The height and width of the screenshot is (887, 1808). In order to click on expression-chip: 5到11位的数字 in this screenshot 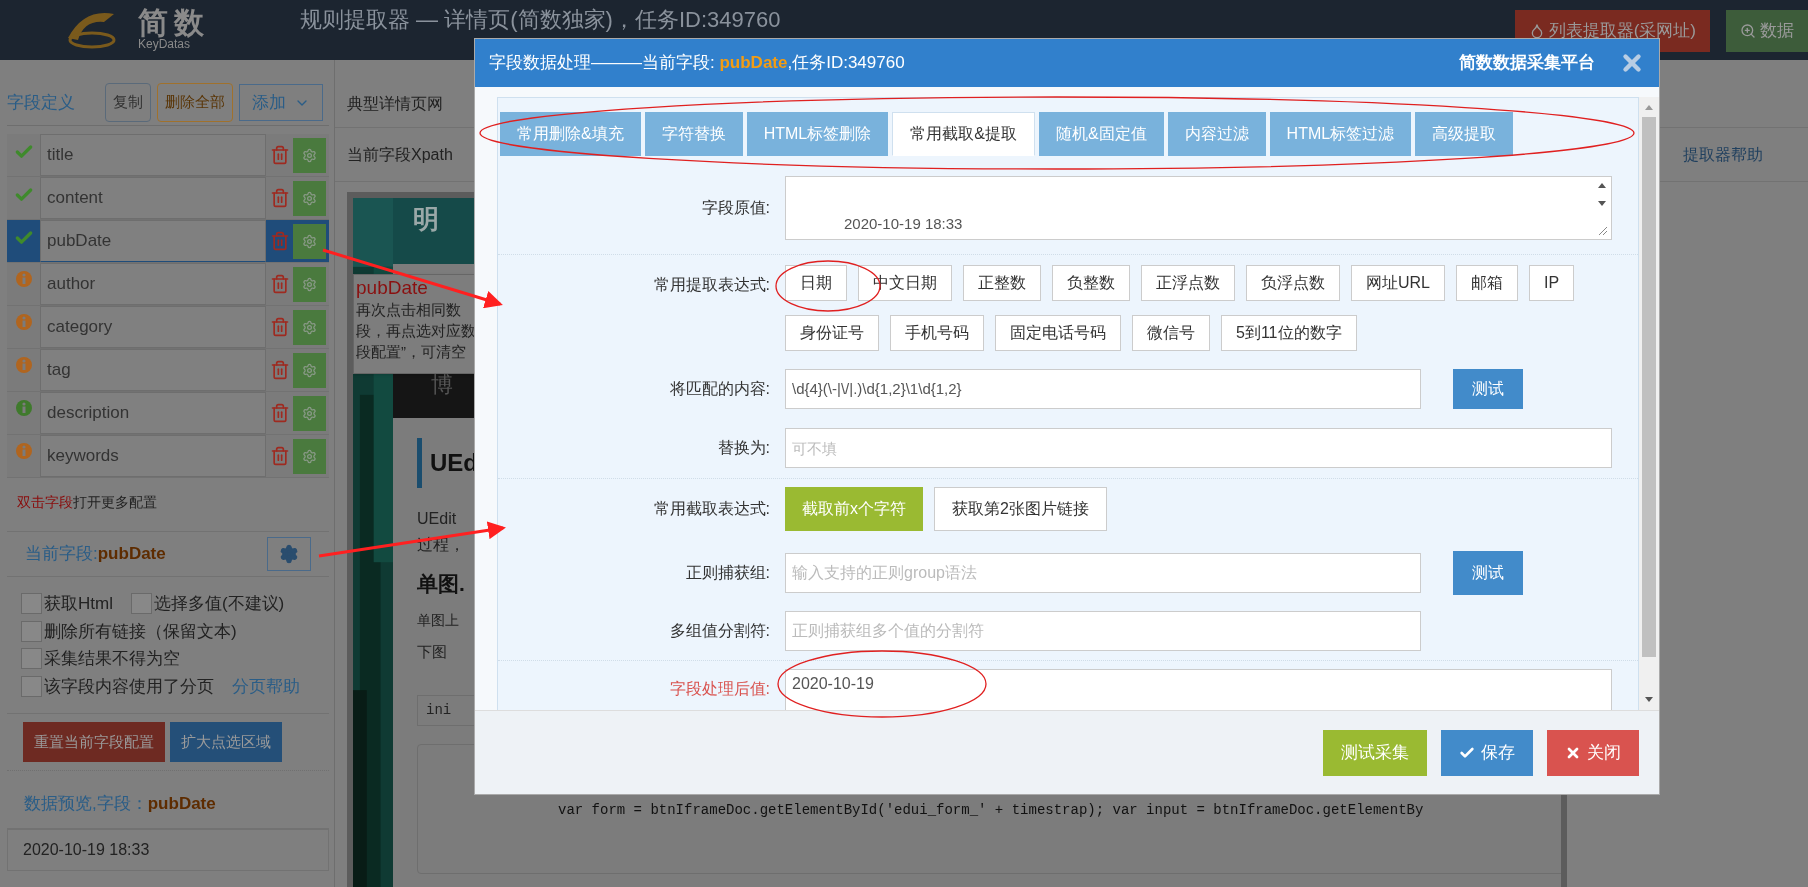, I will do `click(1289, 333)`.